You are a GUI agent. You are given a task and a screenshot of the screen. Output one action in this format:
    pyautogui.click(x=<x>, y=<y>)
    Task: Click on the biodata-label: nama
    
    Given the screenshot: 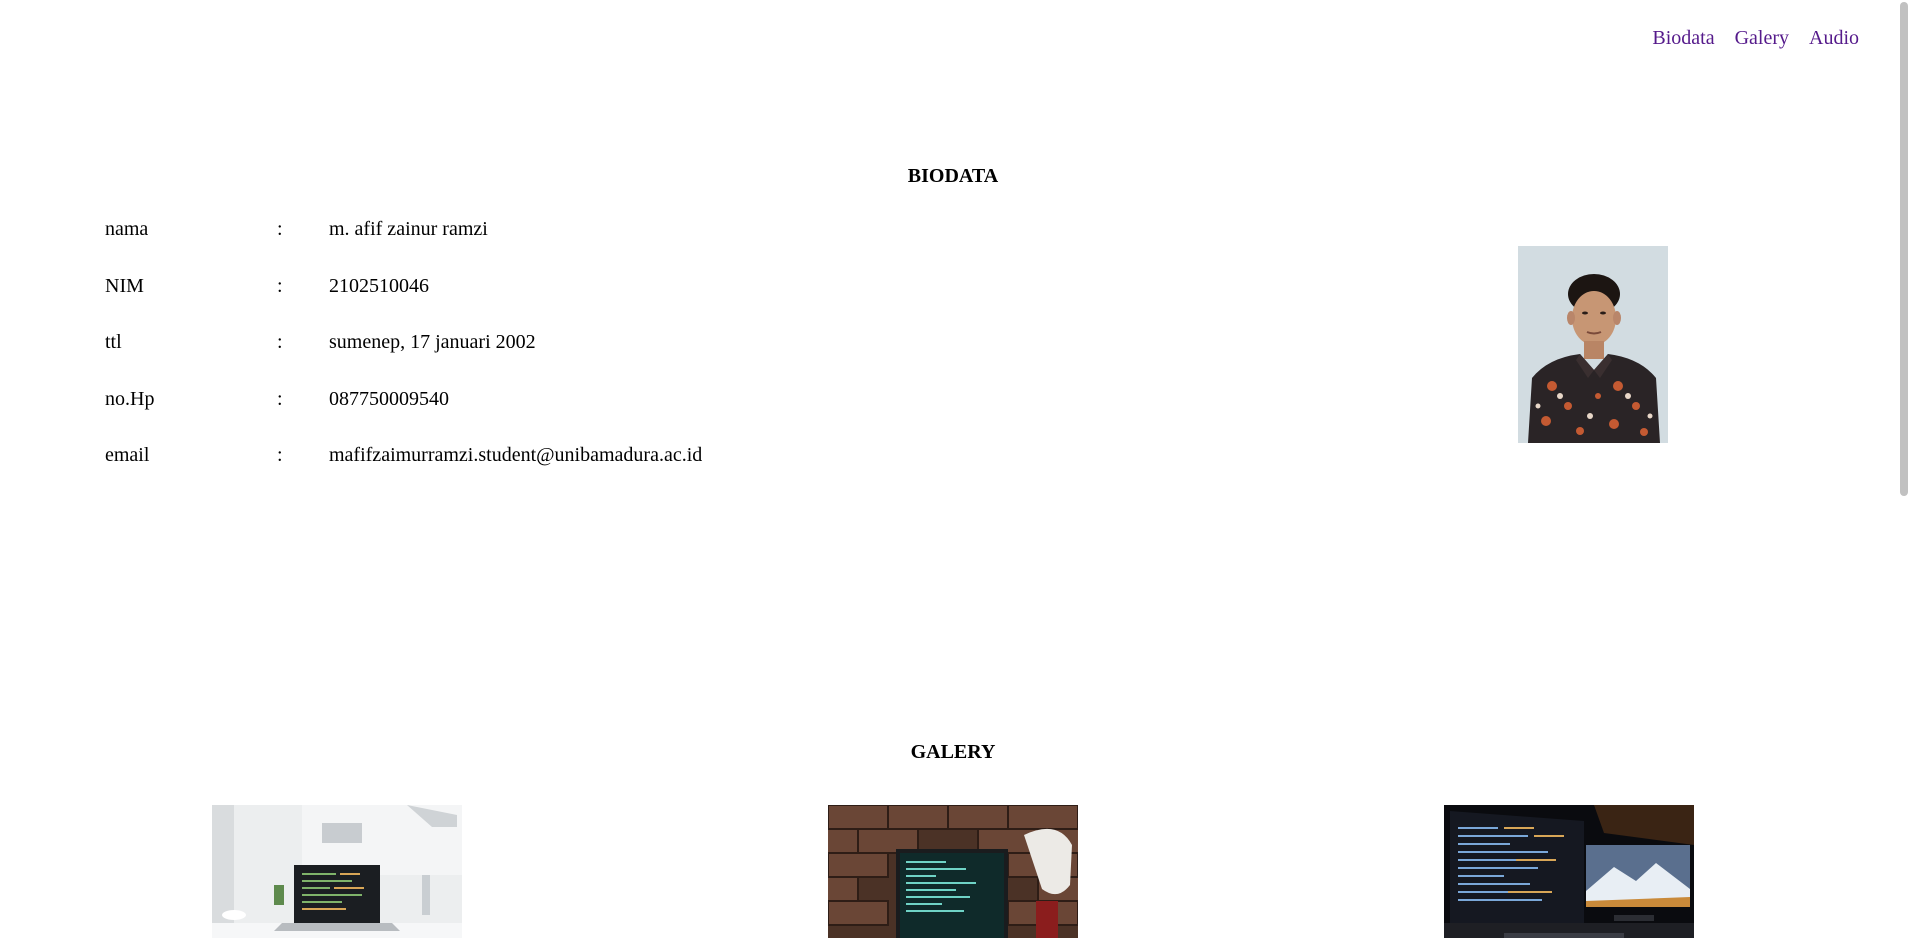 What is the action you would take?
    pyautogui.click(x=127, y=229)
    